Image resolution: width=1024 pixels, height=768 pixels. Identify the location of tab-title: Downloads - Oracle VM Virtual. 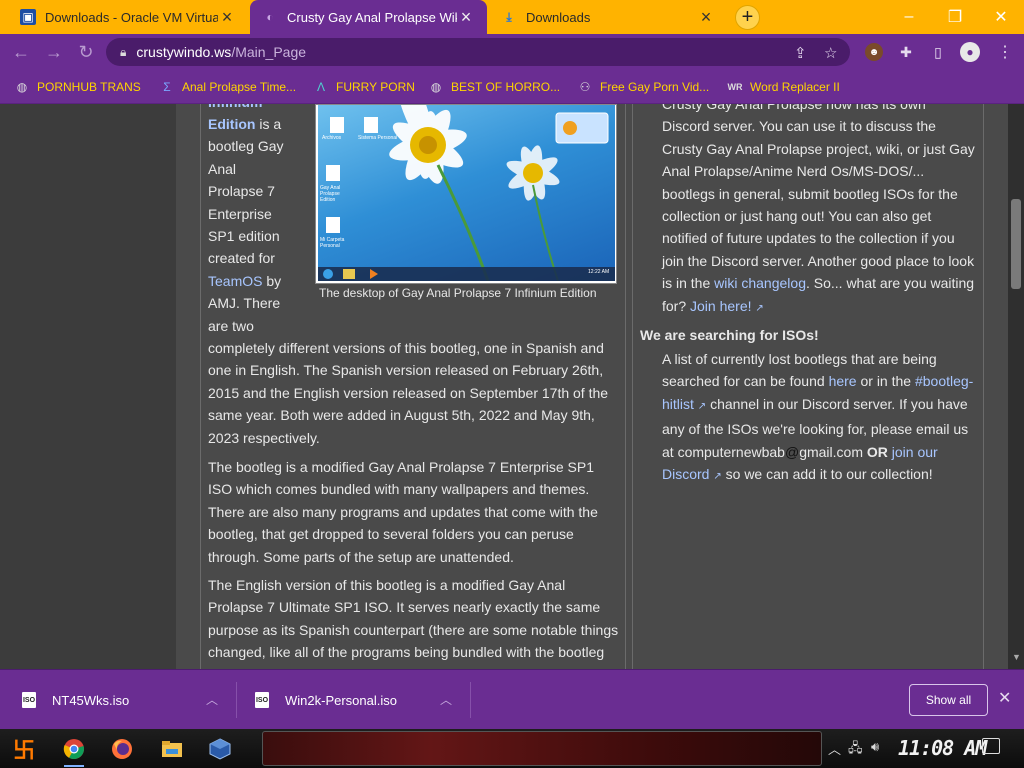
(131, 17).